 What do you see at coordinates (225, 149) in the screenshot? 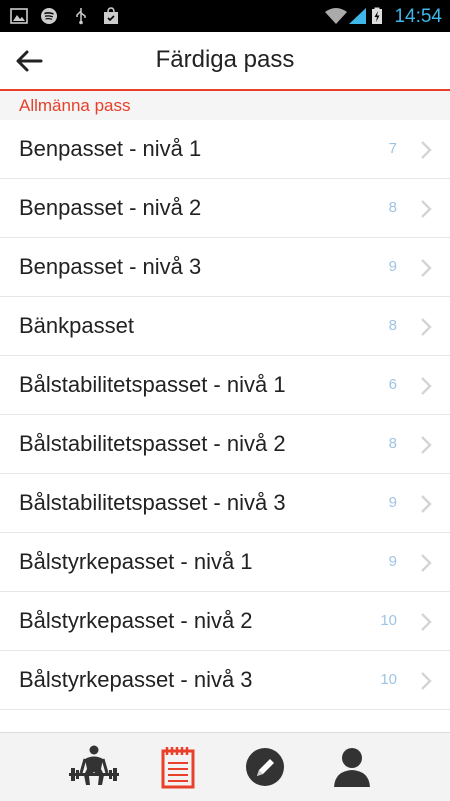
I see `list-item: Benpasset - nivå 1 7` at bounding box center [225, 149].